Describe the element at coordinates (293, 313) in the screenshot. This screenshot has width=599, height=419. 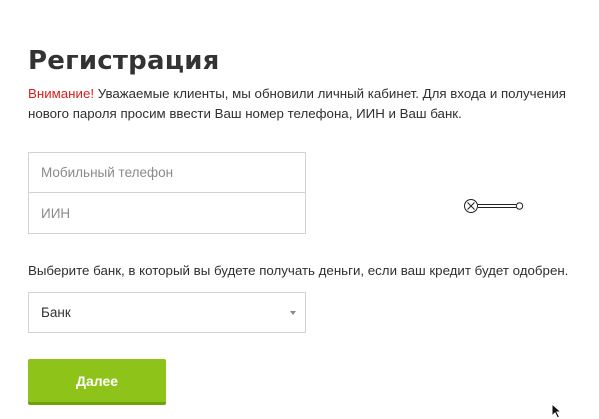
I see `dropdown-arrow-icon` at that location.